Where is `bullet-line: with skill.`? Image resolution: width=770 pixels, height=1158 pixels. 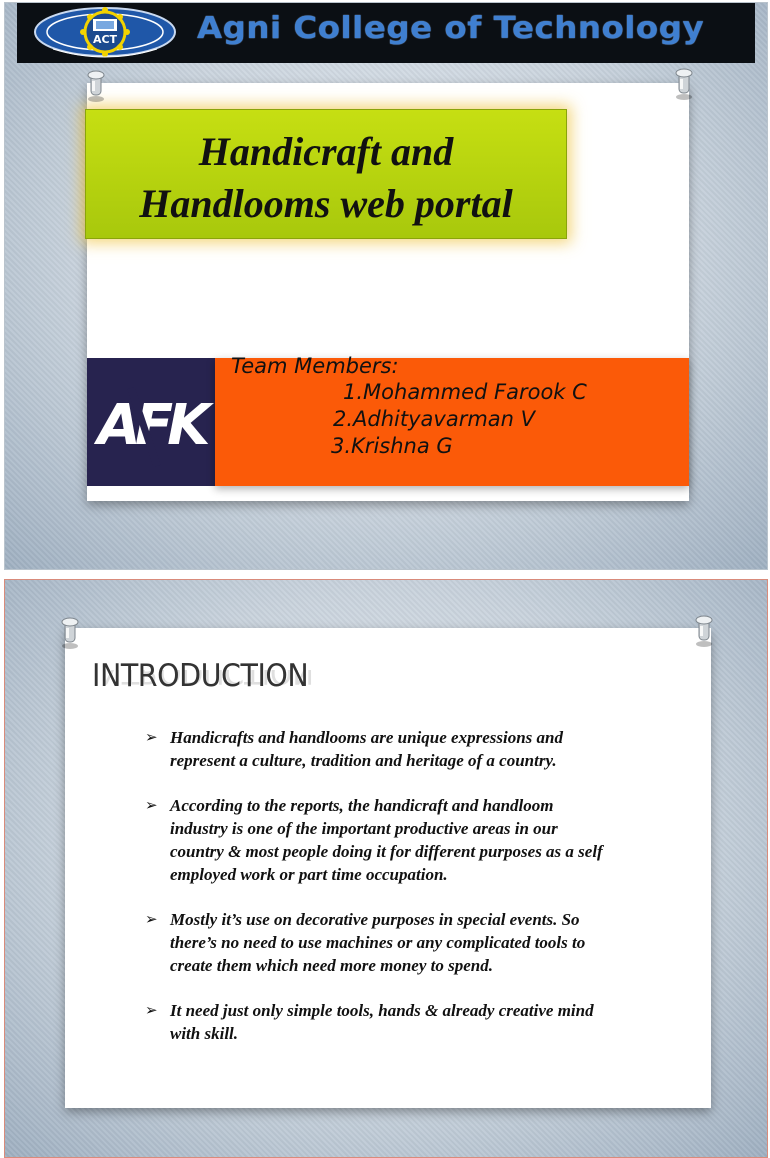
bullet-line: with skill. is located at coordinates (204, 1033).